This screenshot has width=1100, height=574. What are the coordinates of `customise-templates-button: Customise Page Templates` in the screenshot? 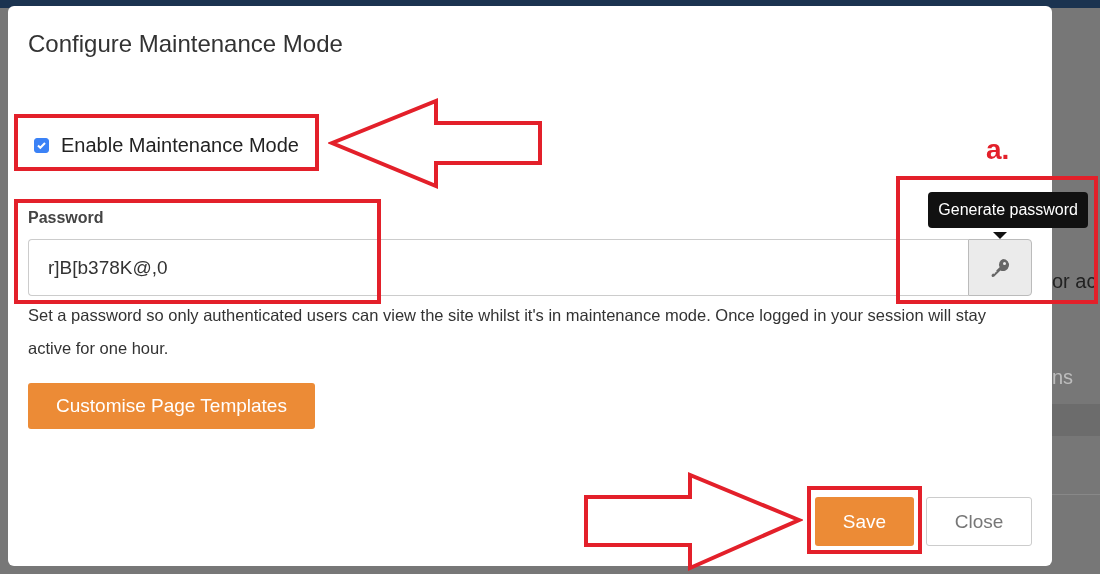 It's located at (171, 406).